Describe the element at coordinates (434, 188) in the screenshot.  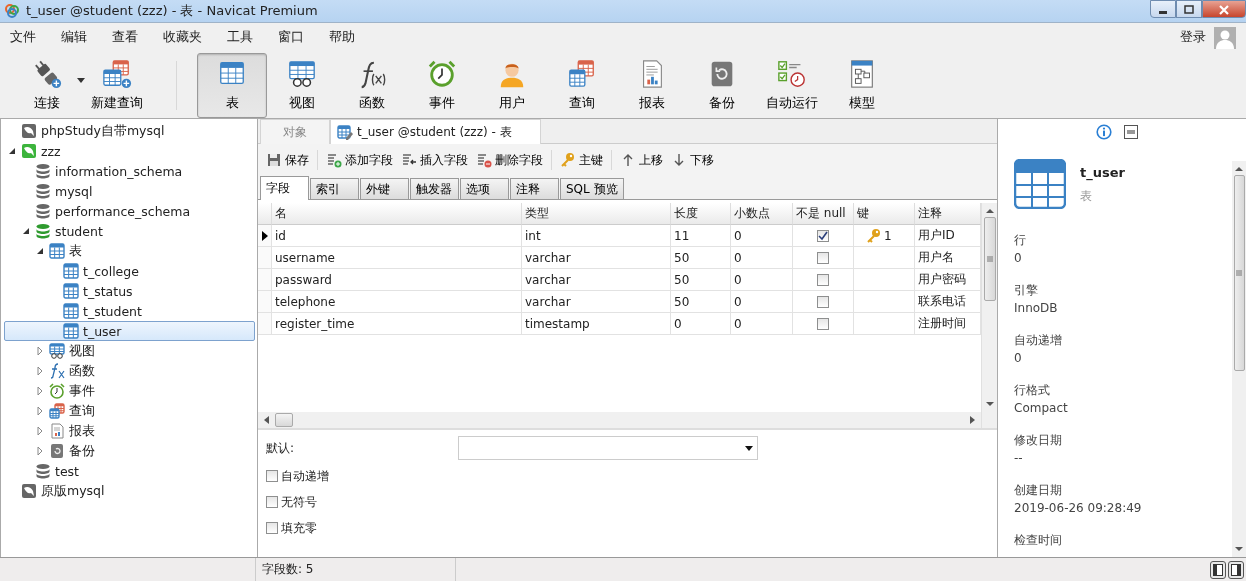
I see `tab: 触发器` at that location.